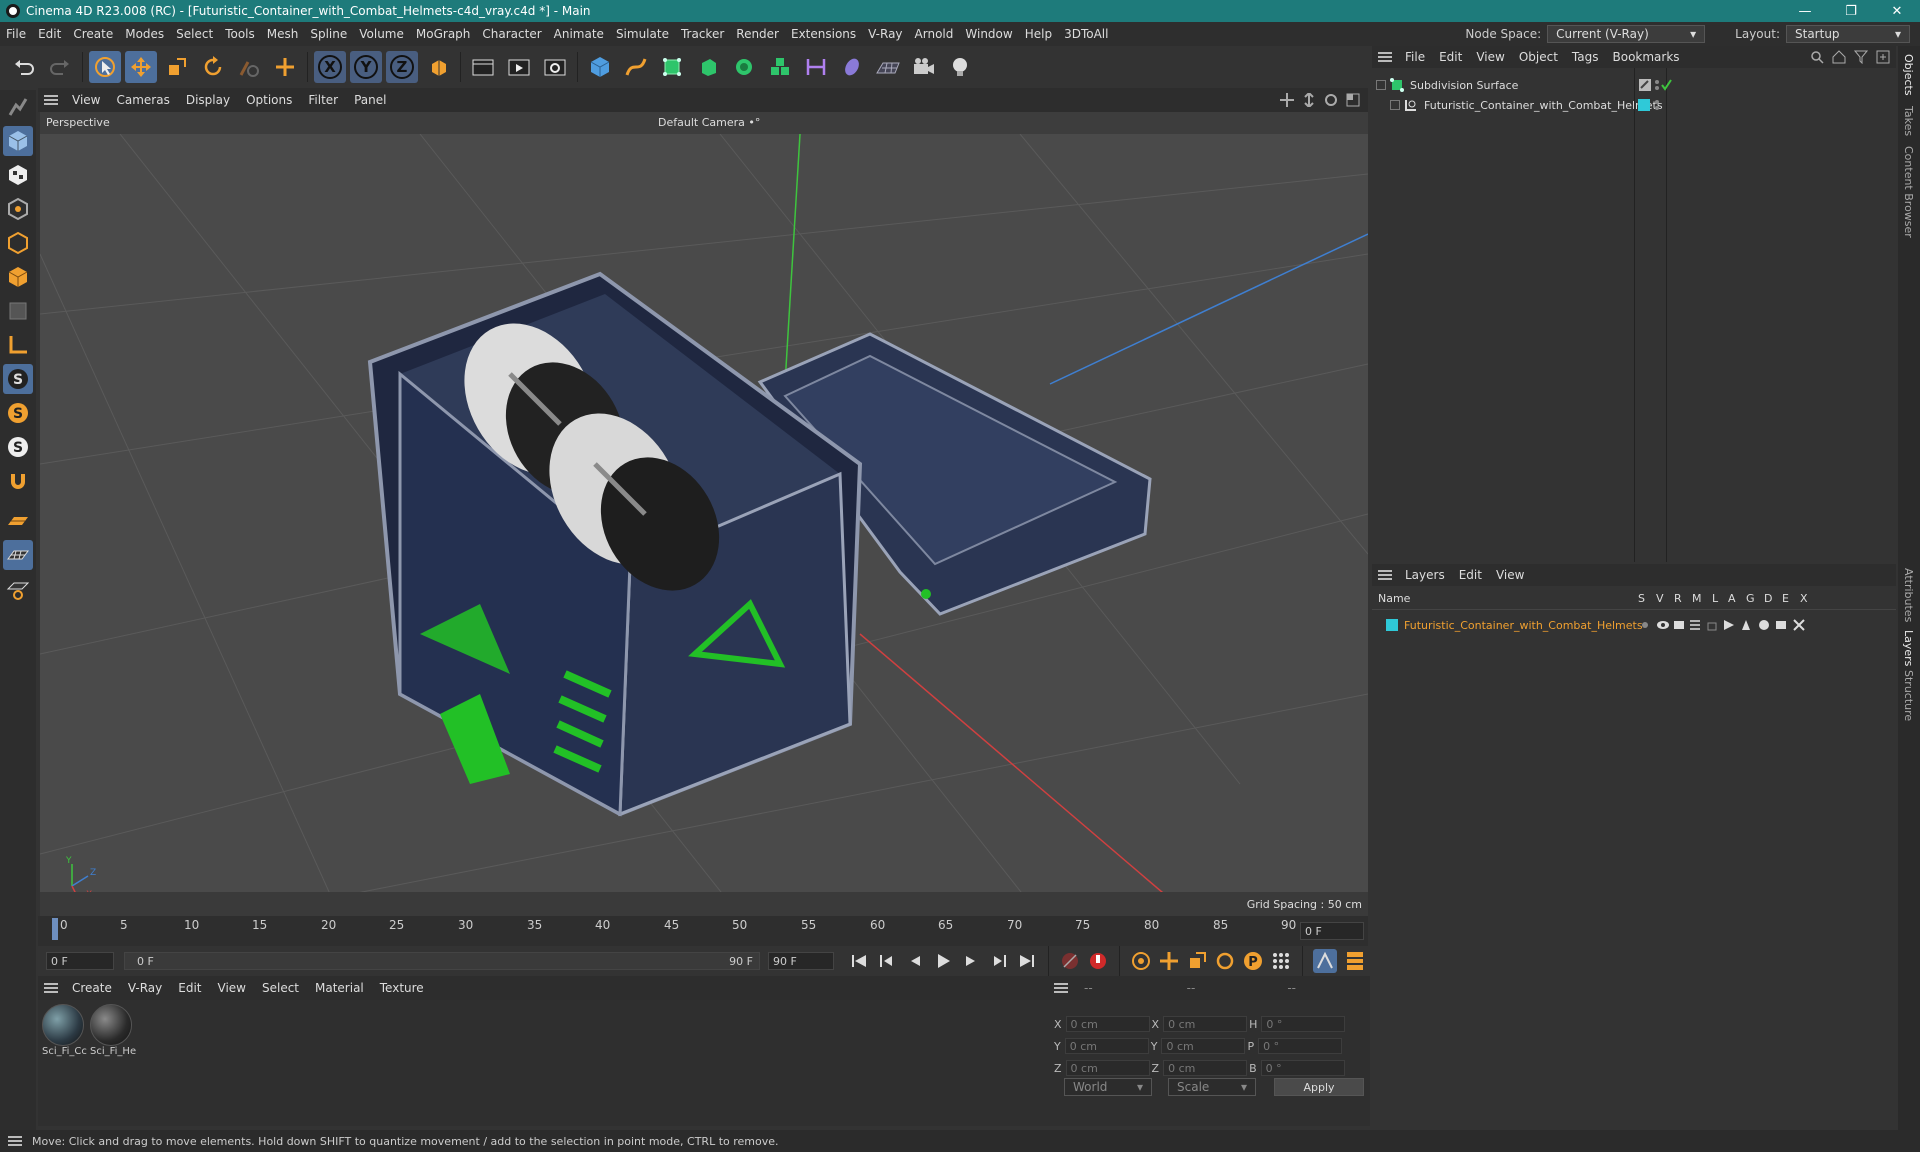  I want to click on magnet-tool-button, so click(18, 481).